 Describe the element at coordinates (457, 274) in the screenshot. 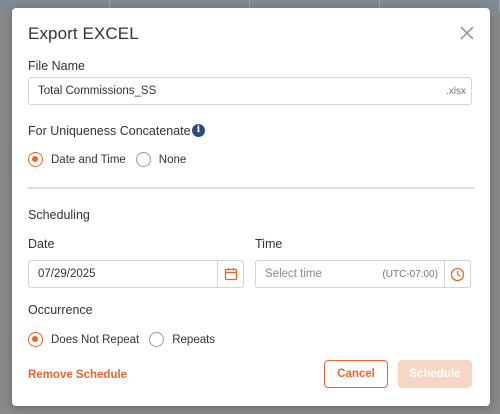

I see `clock-icon` at that location.